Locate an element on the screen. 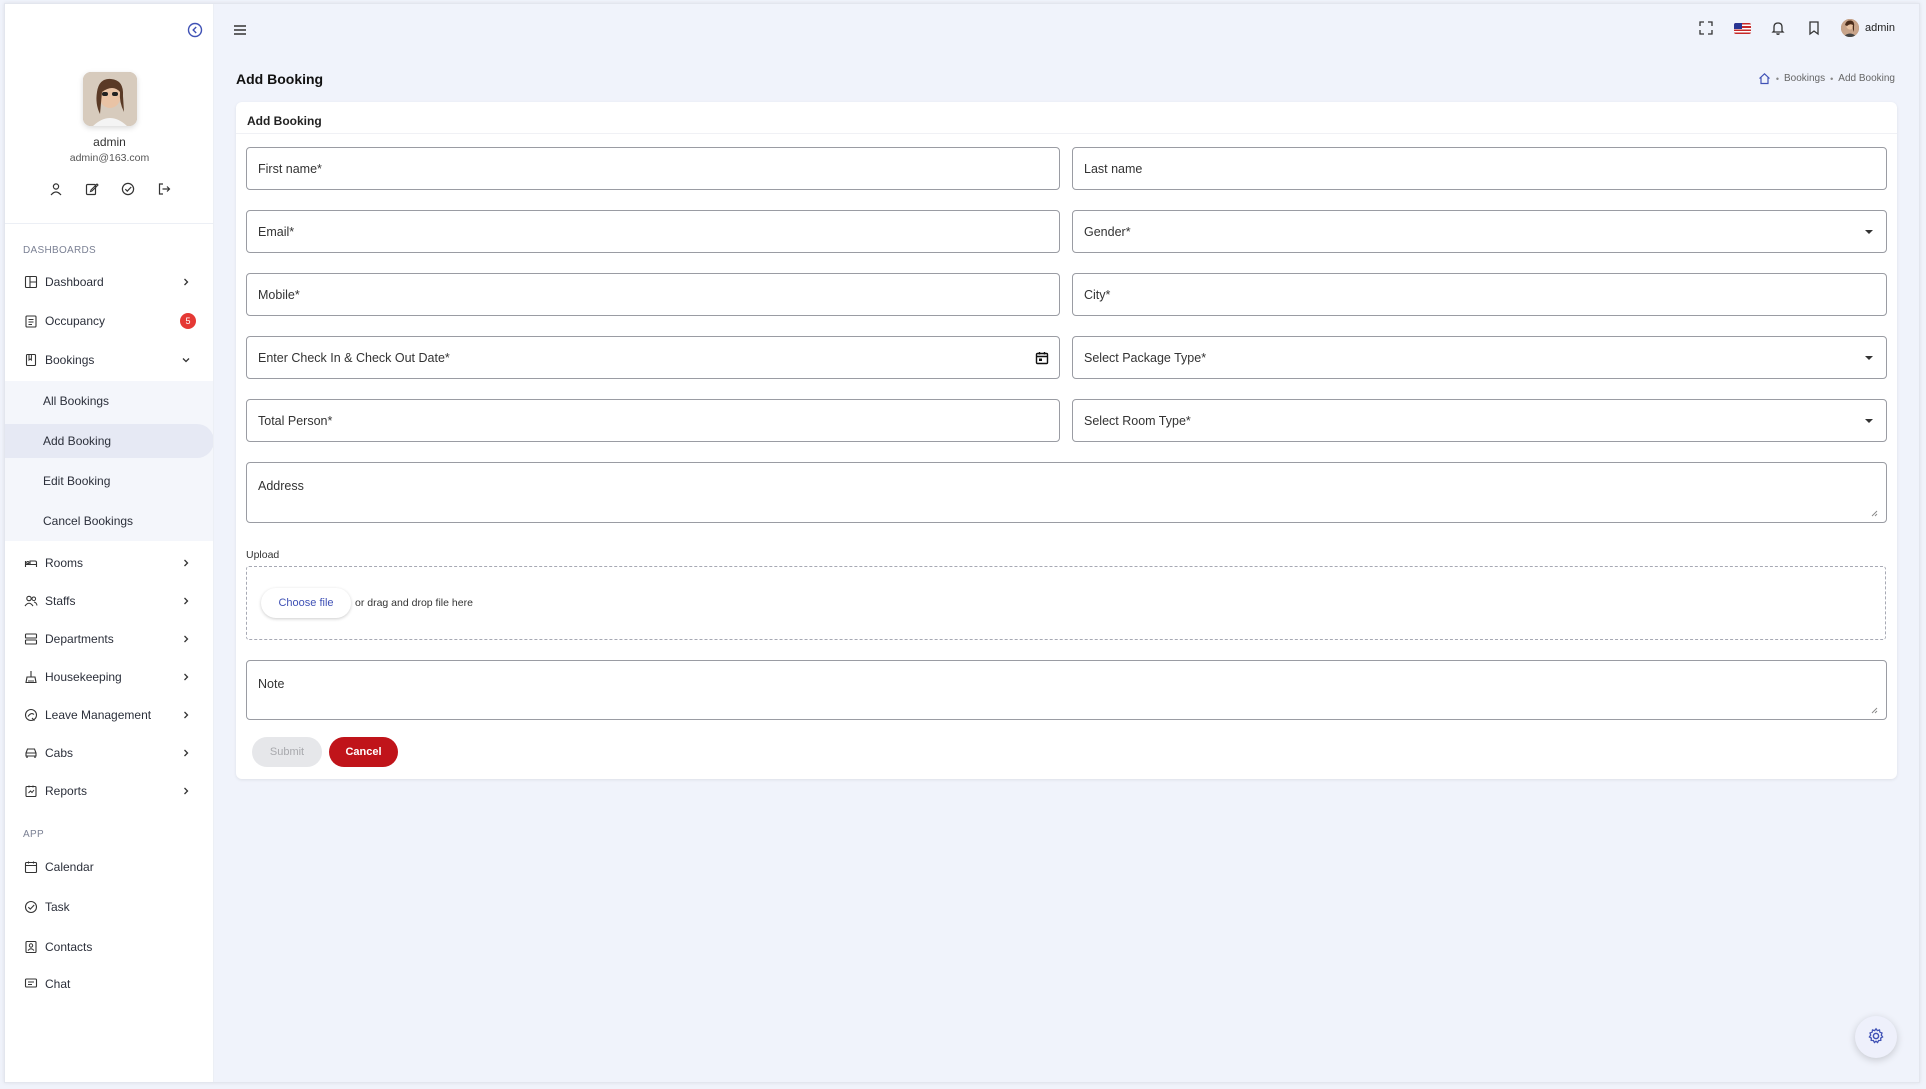 The width and height of the screenshot is (1926, 1089). total-person-field: Total Person* is located at coordinates (653, 420).